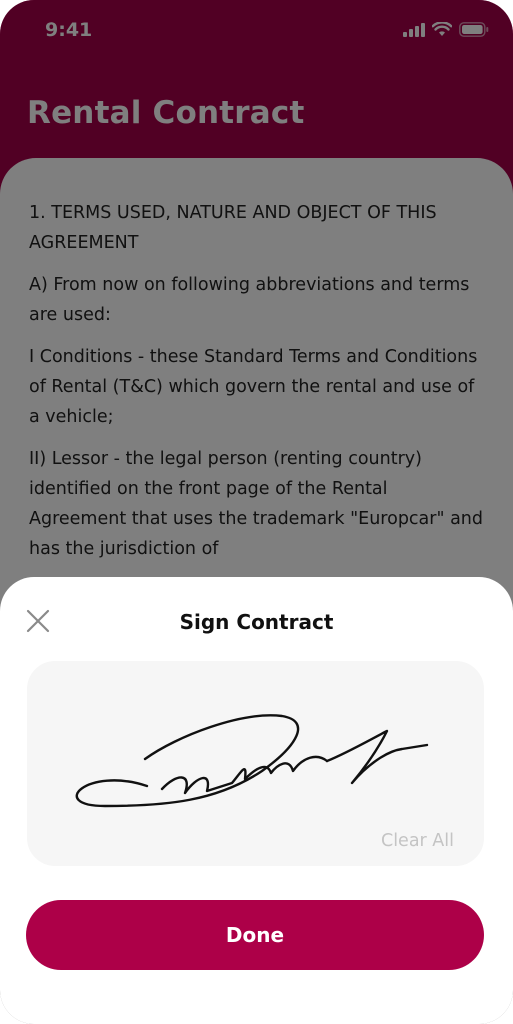 This screenshot has height=1024, width=513. What do you see at coordinates (256, 622) in the screenshot?
I see `sheet-title: Sign Contract` at bounding box center [256, 622].